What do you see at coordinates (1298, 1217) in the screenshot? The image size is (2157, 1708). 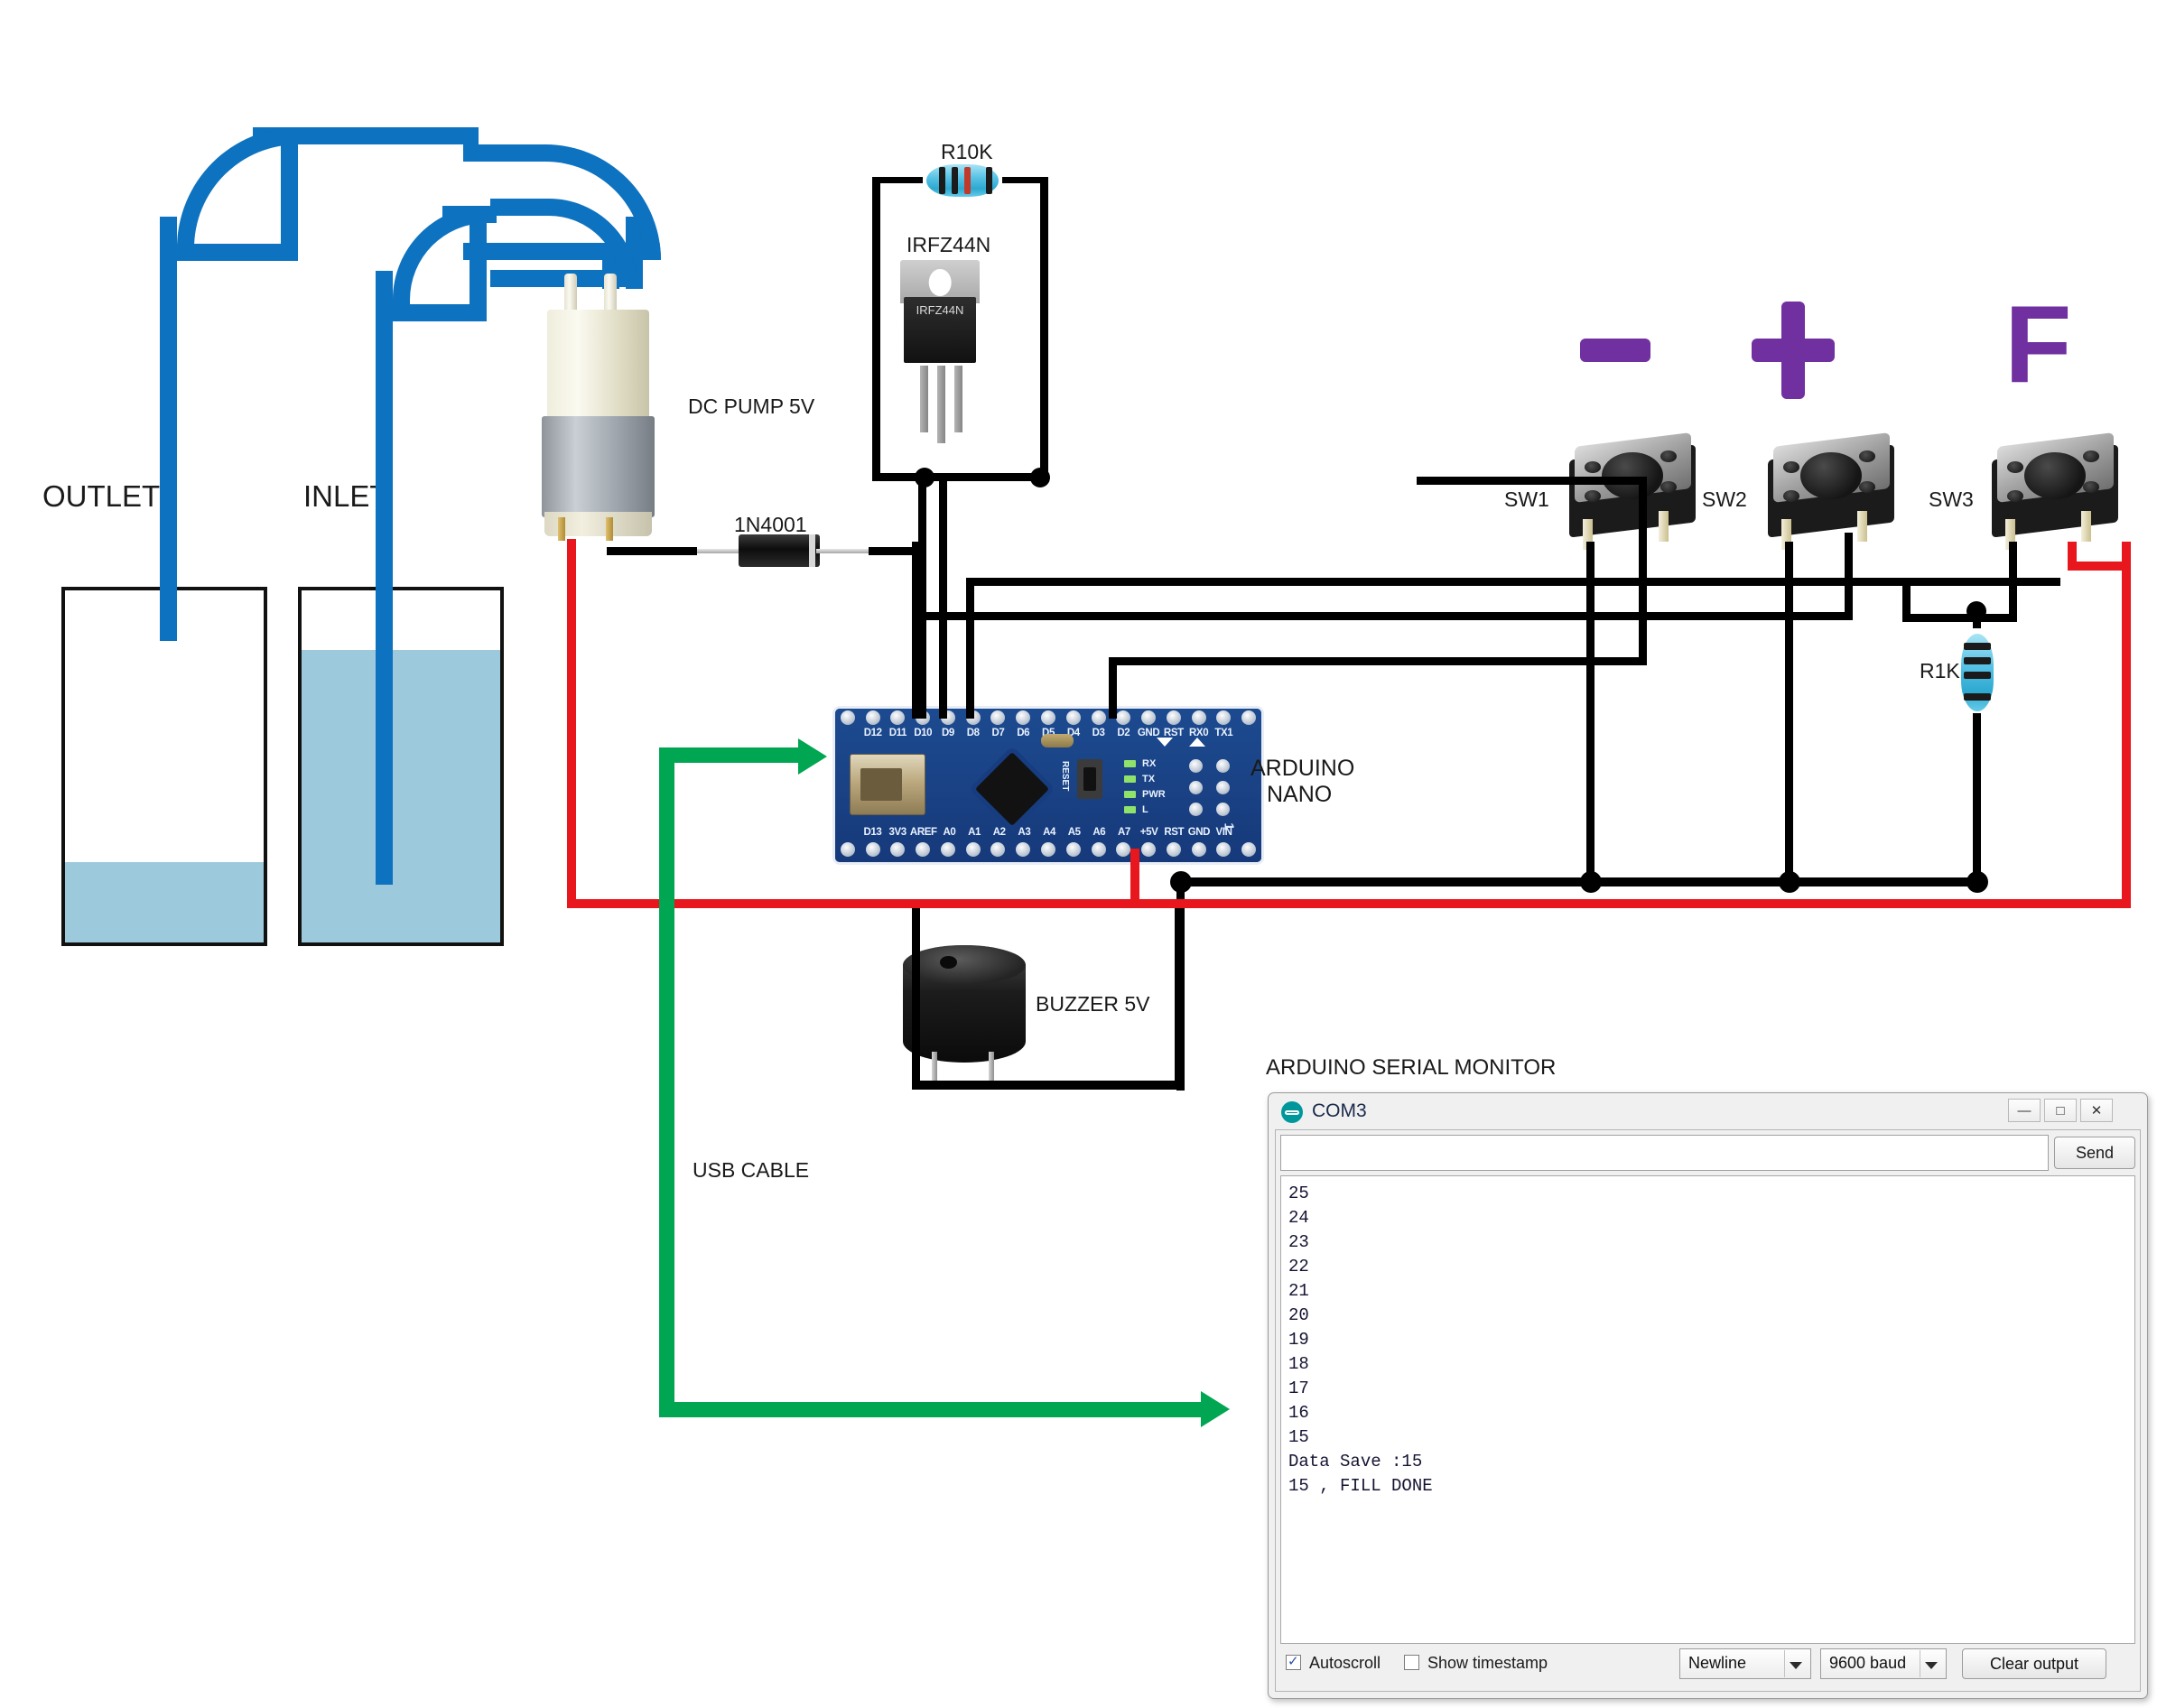 I see `serial-output-line: 24` at bounding box center [1298, 1217].